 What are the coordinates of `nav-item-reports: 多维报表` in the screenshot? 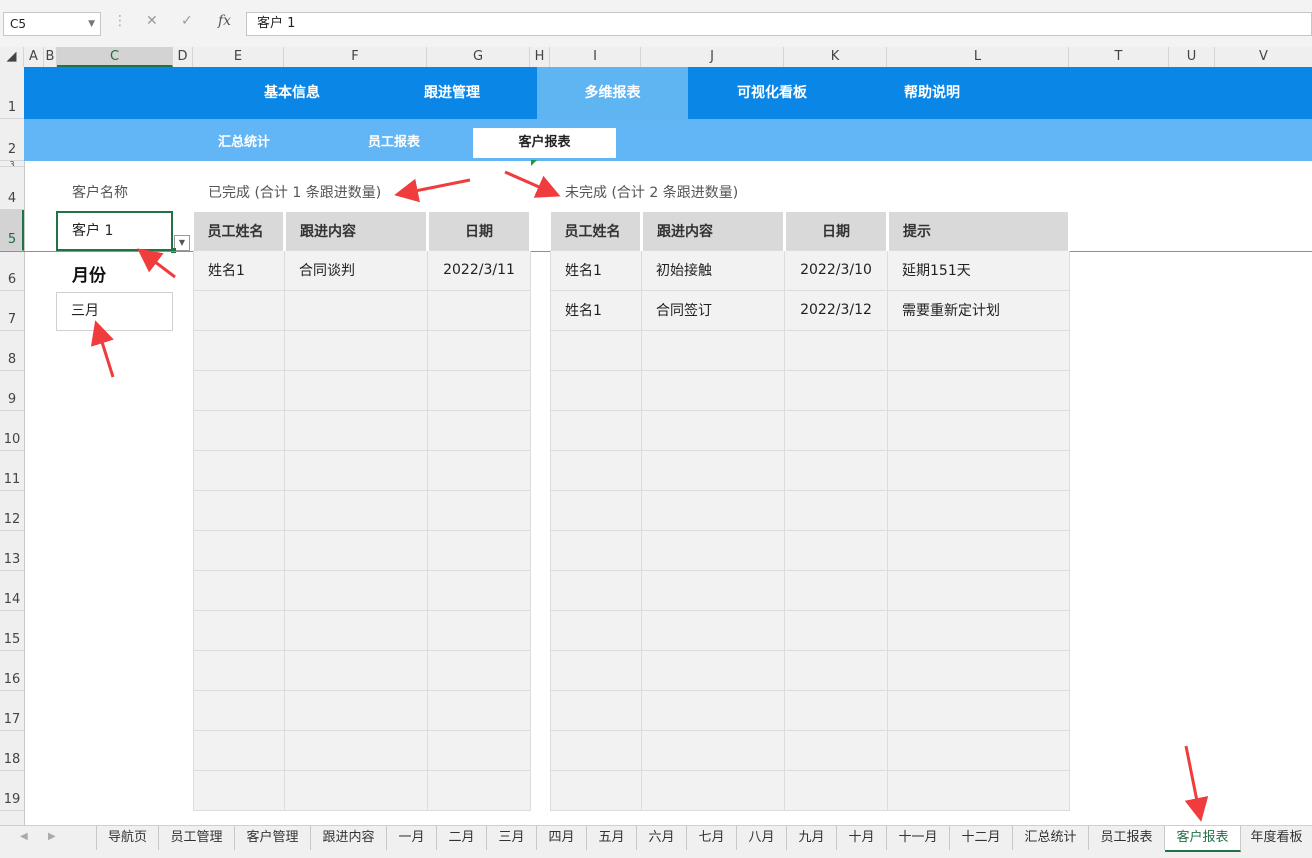 It's located at (612, 93).